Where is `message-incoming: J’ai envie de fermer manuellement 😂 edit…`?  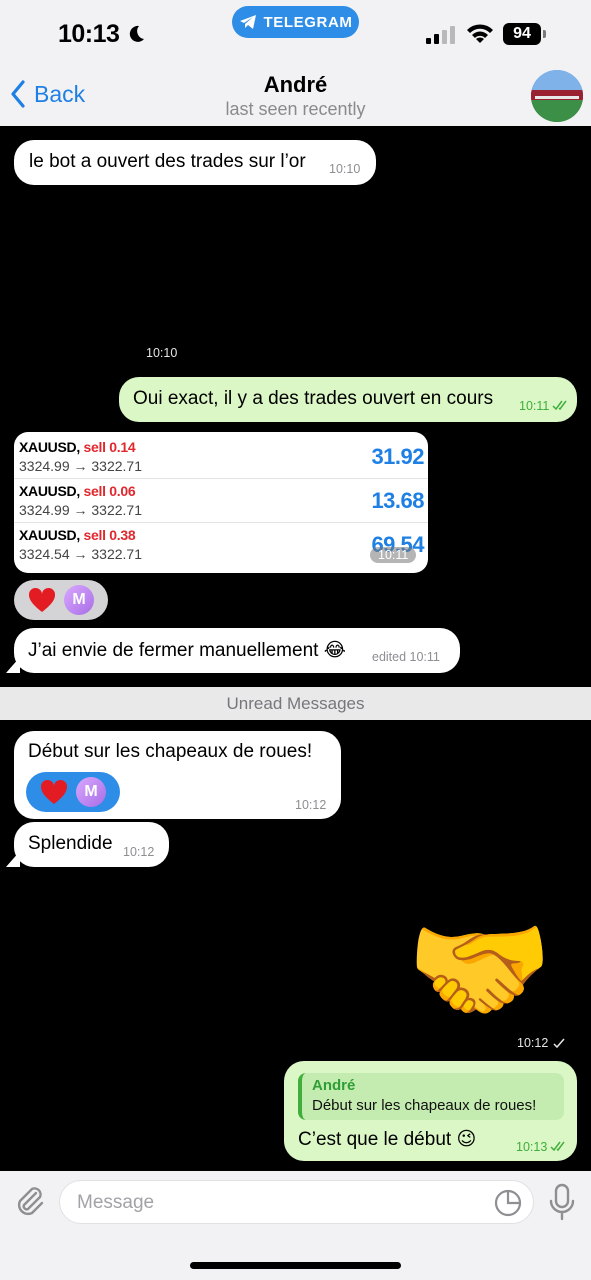 message-incoming: J’ai envie de fermer manuellement 😂 edit… is located at coordinates (237, 650).